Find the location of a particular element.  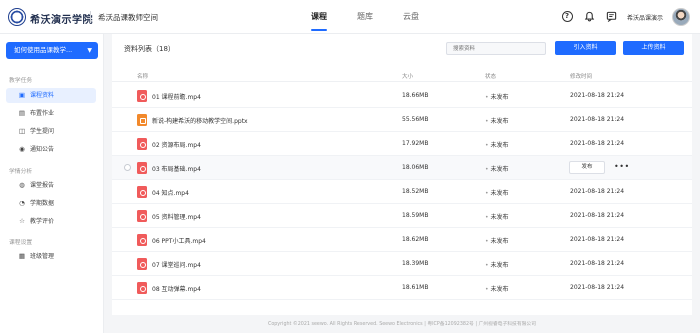

upload-material-button: 上传资料 is located at coordinates (653, 48).